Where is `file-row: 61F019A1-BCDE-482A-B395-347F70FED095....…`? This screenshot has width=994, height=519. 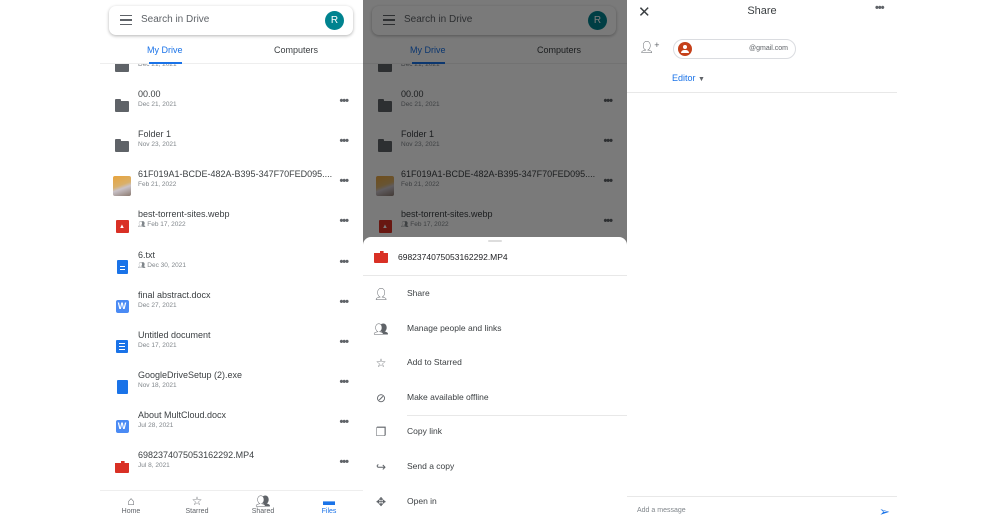
file-row: 61F019A1-BCDE-482A-B395-347F70FED095....… is located at coordinates (231, 186).